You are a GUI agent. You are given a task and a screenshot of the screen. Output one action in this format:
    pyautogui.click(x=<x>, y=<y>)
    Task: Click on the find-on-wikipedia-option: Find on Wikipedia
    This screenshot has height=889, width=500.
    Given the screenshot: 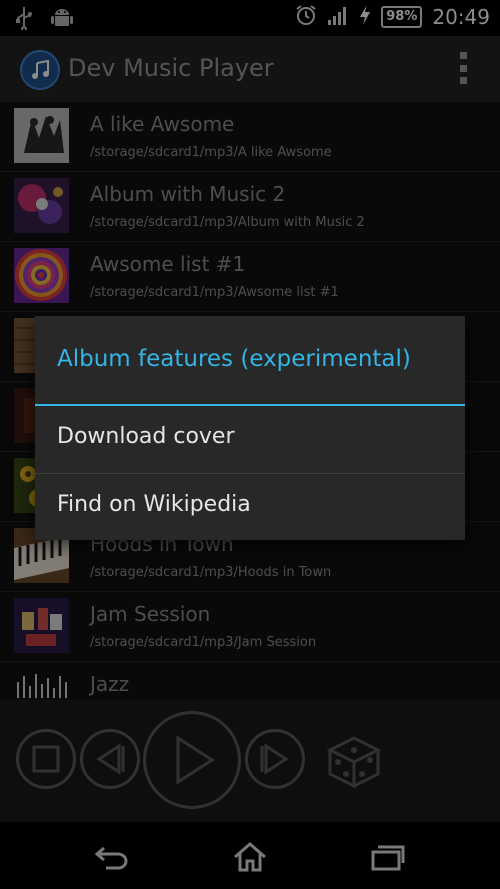 What is the action you would take?
    pyautogui.click(x=250, y=507)
    